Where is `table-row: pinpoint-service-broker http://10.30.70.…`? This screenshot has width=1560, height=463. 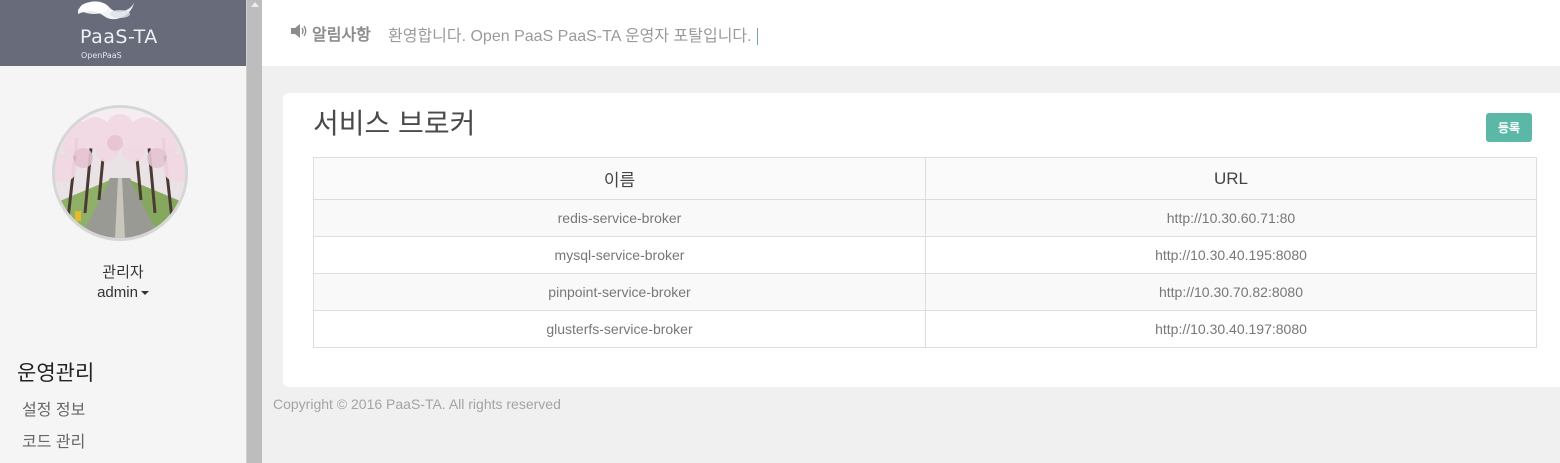
table-row: pinpoint-service-broker http://10.30.70.… is located at coordinates (925, 292).